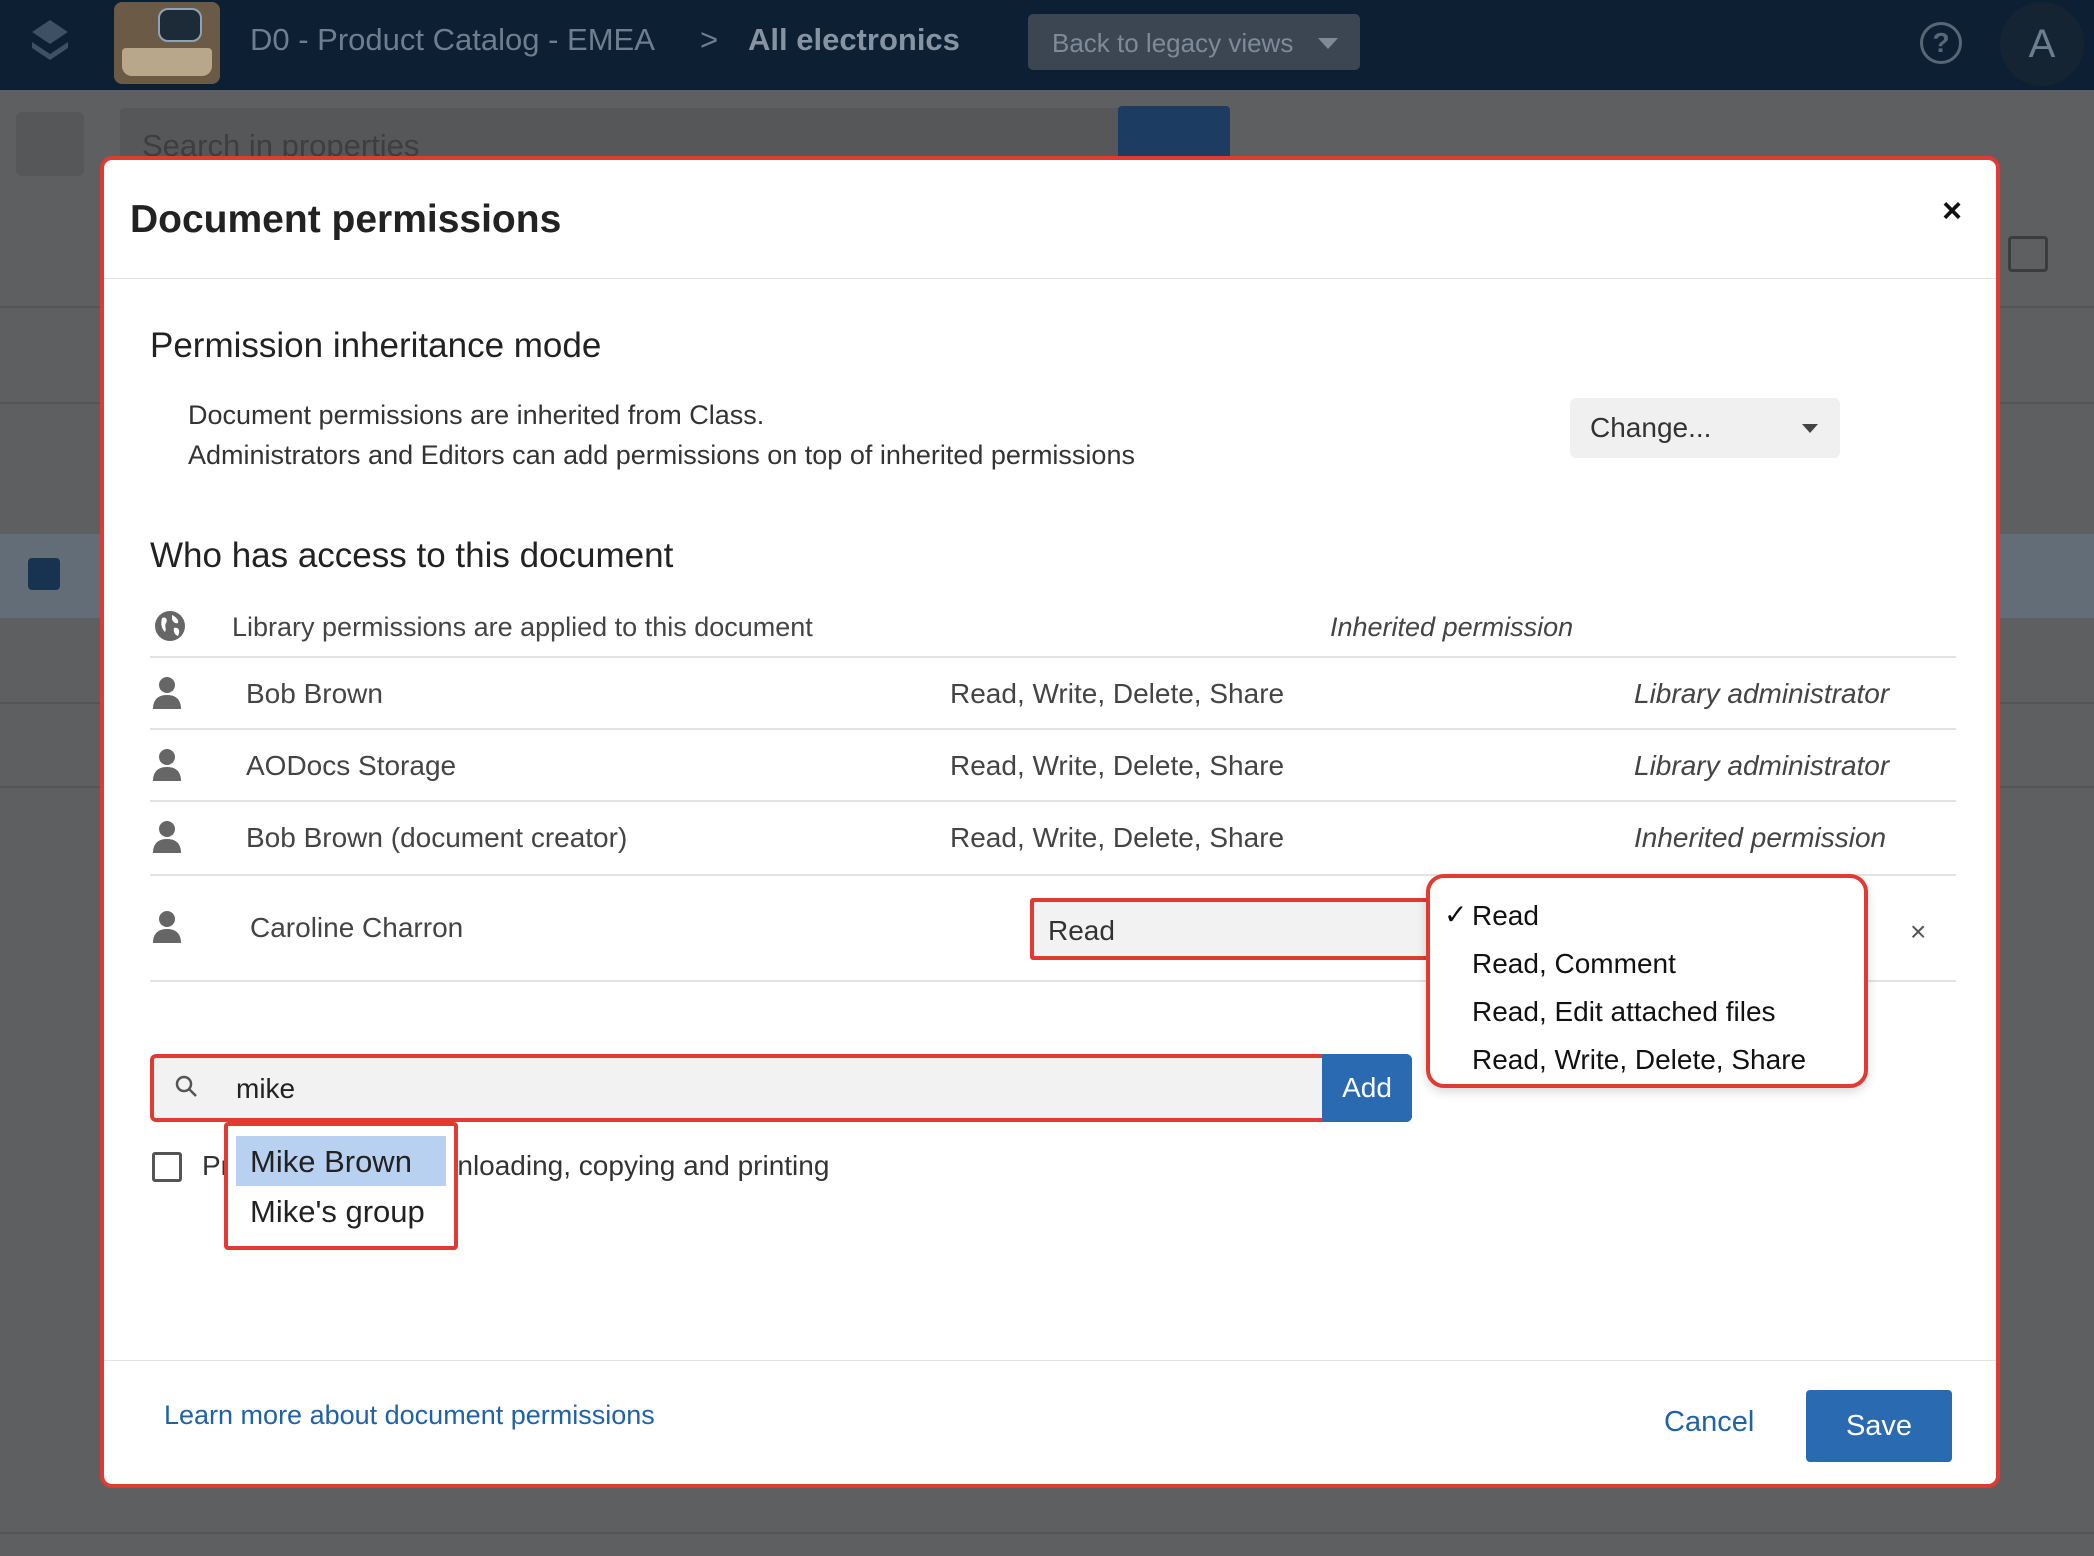  Describe the element at coordinates (341, 1211) in the screenshot. I see `suggestion-item: Mike's group` at that location.